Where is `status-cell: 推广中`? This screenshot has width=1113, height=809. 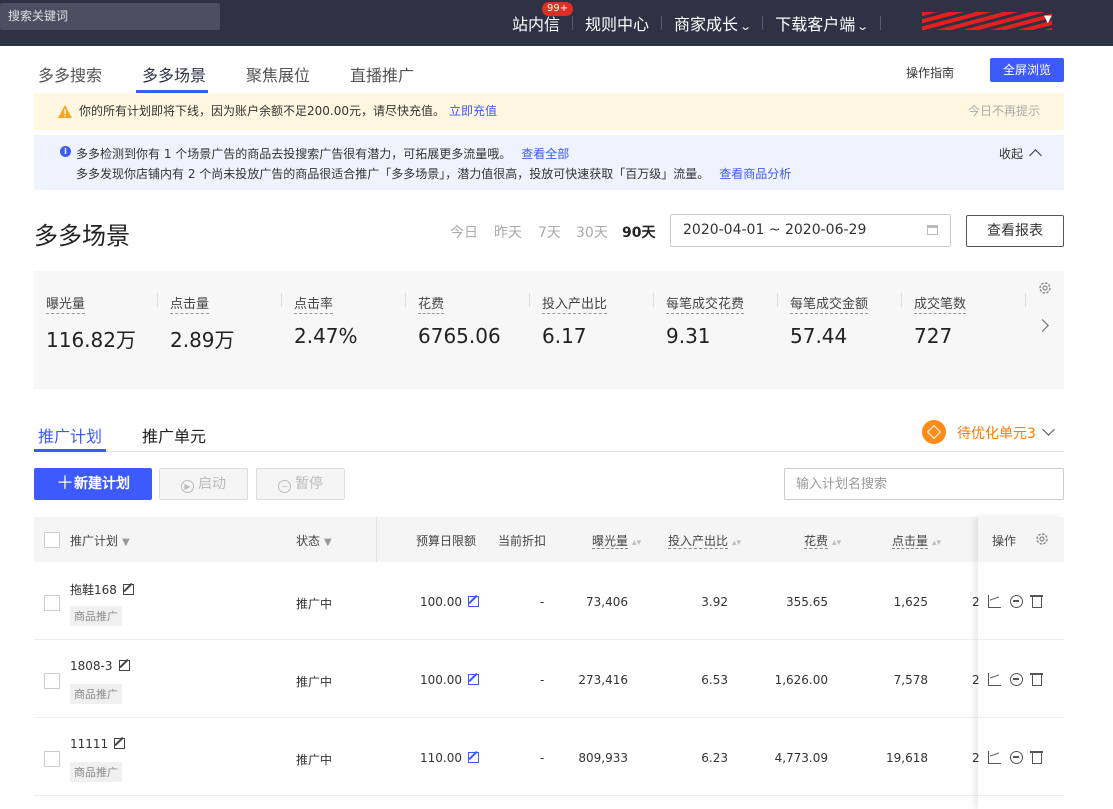
status-cell: 推广中 is located at coordinates (314, 682).